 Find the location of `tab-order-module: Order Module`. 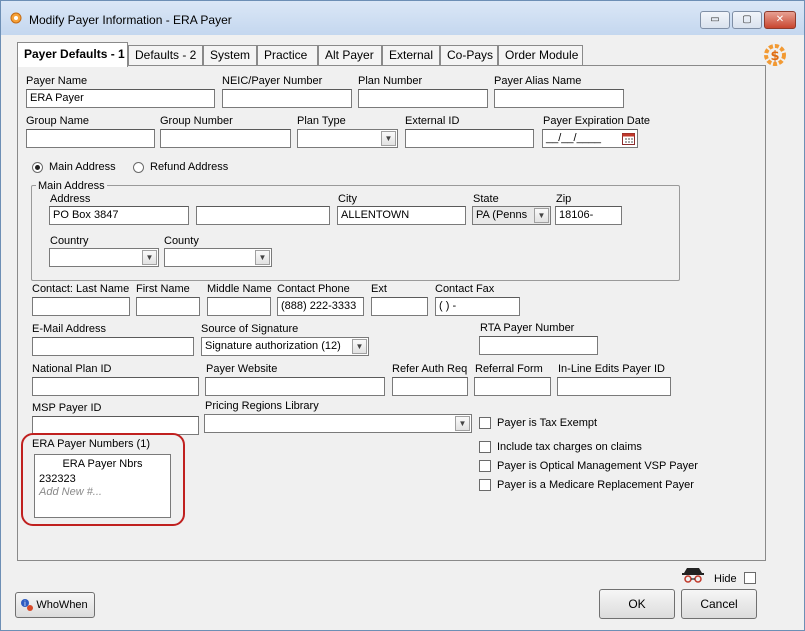

tab-order-module: Order Module is located at coordinates (540, 55).